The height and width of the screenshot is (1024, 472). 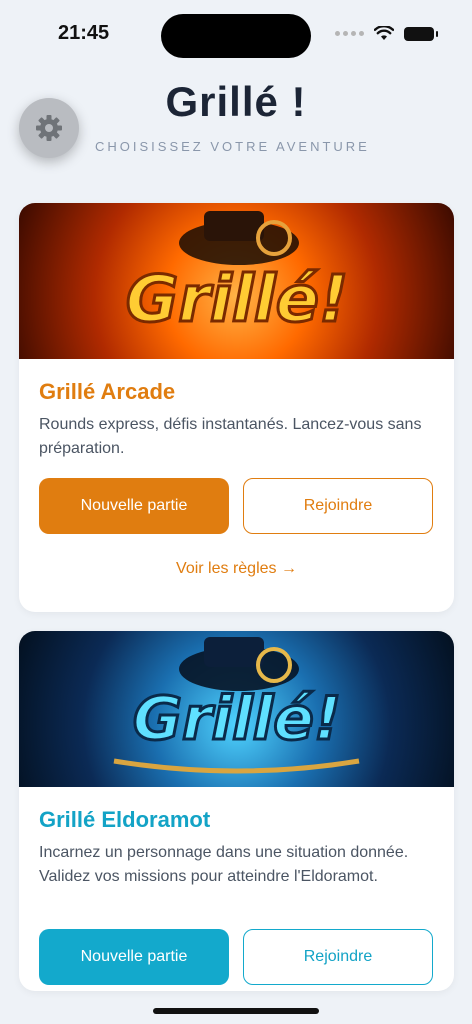 I want to click on signal-icon, so click(x=349, y=33).